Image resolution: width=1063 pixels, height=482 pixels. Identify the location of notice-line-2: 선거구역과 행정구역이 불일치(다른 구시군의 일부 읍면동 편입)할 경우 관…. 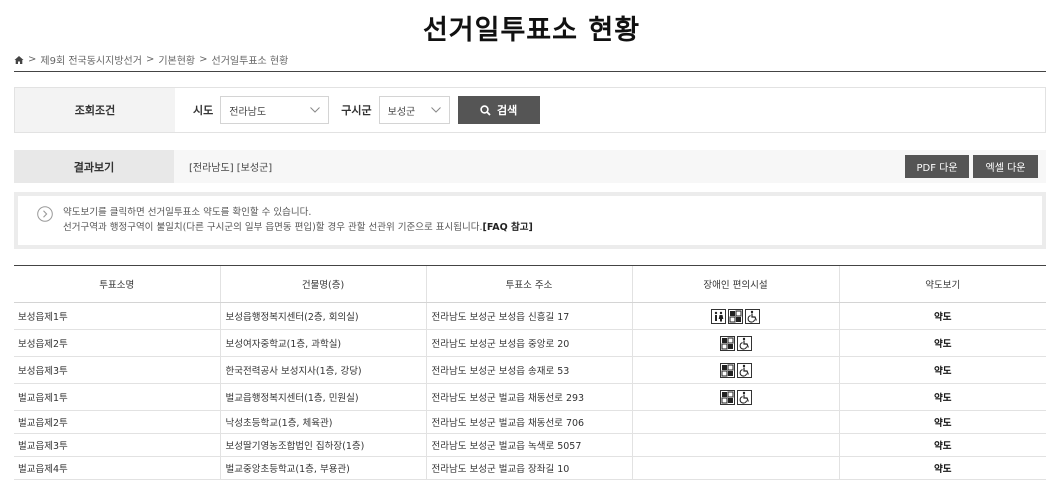
(298, 227).